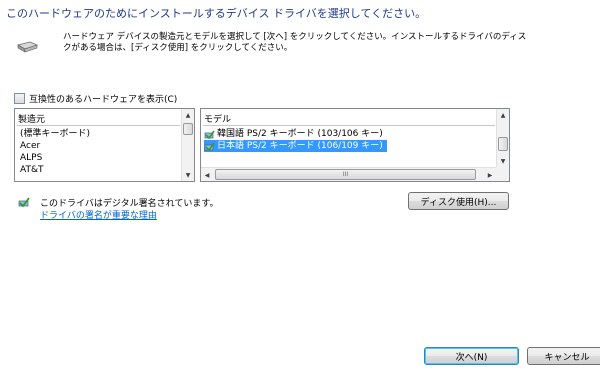 The width and height of the screenshot is (600, 370). What do you see at coordinates (27, 47) in the screenshot?
I see `keyboard-device-icon` at bounding box center [27, 47].